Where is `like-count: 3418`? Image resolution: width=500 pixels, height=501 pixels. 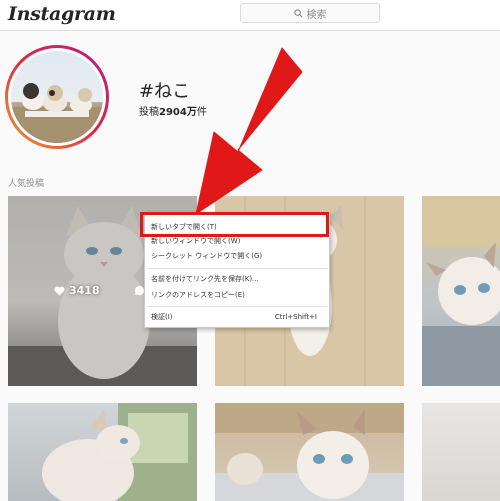 like-count: 3418 is located at coordinates (84, 290).